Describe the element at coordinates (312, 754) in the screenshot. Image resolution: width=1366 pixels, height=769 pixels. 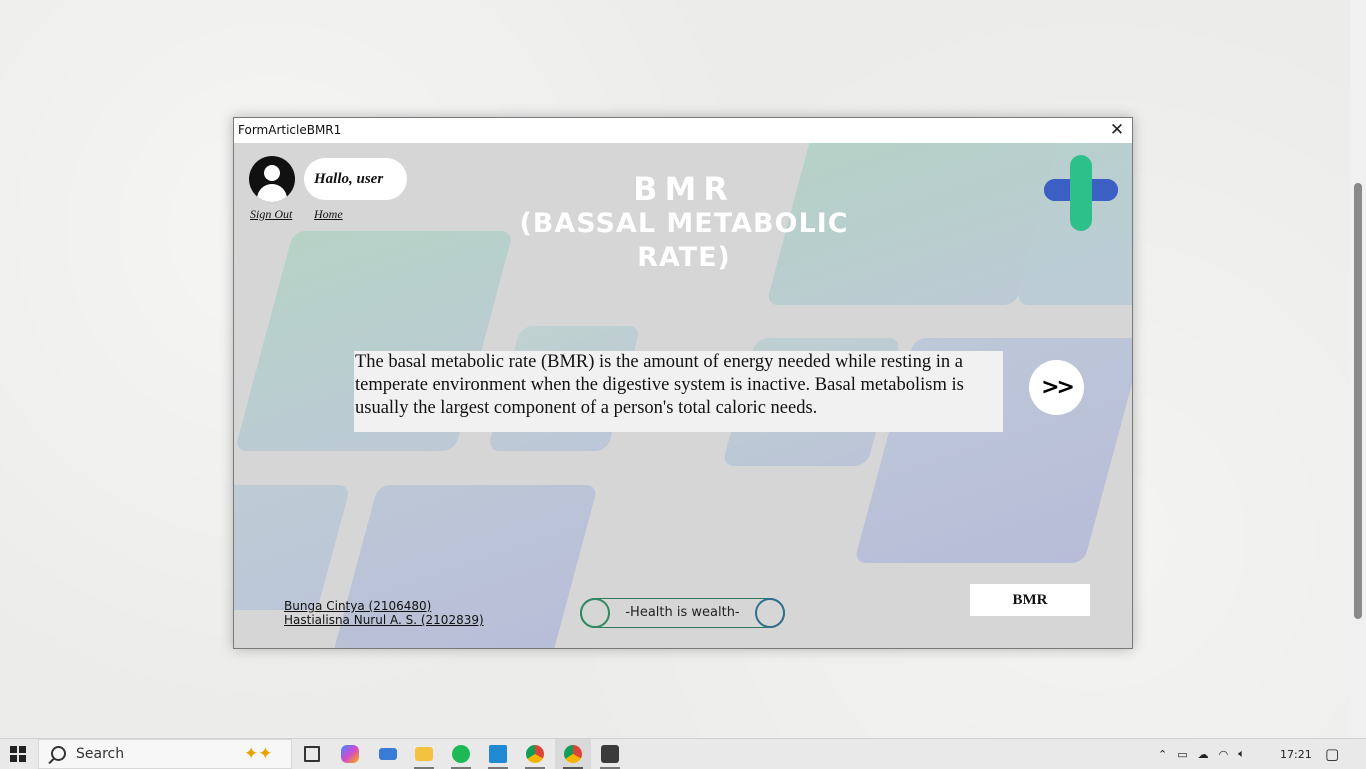
I see `task-view-icon` at that location.